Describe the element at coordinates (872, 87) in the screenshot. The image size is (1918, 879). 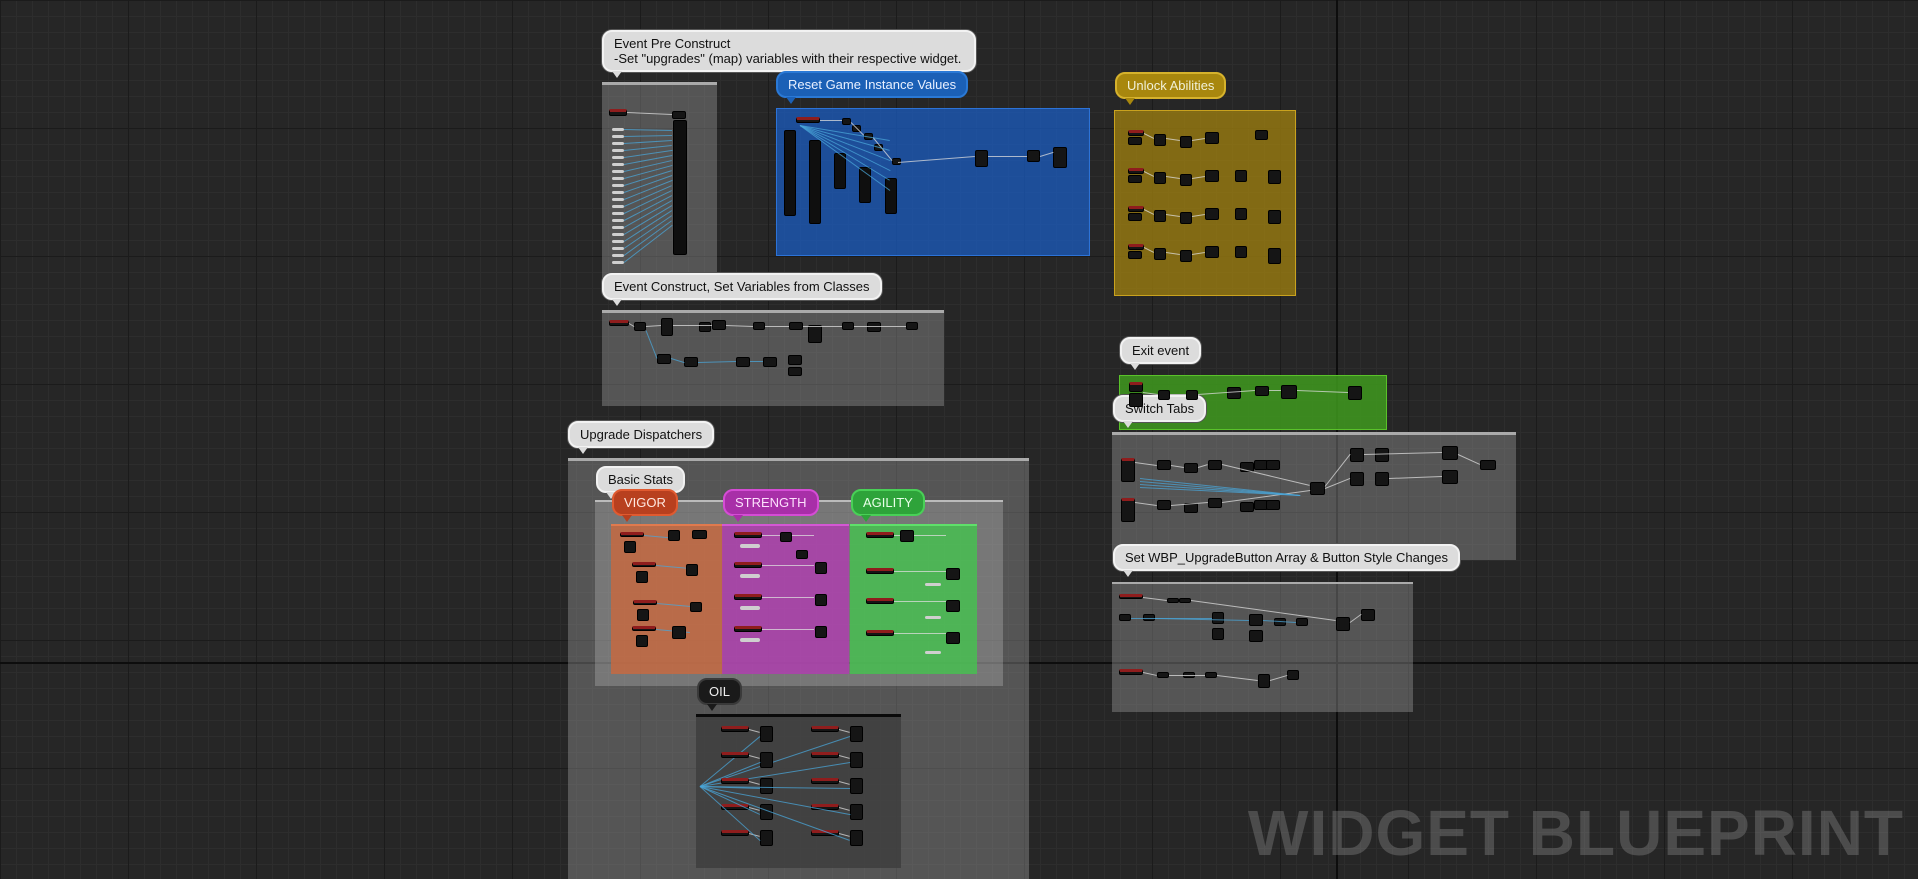
I see `comment-bubble-reset-game-instance: Reset Game Instance Values` at that location.